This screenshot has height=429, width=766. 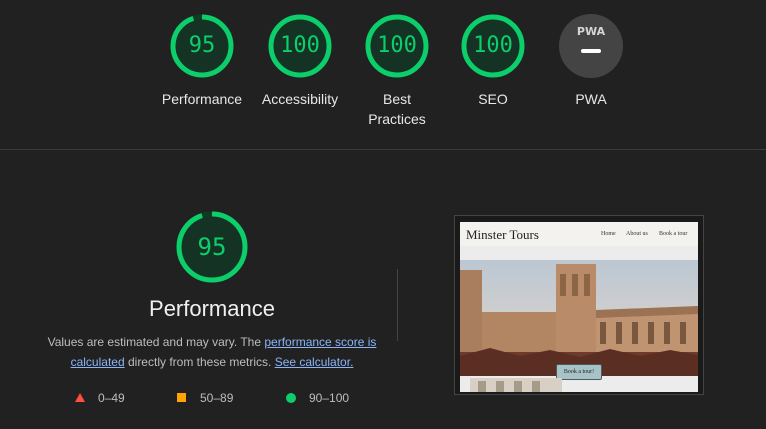 I want to click on site-nav-item: Home, so click(x=608, y=234).